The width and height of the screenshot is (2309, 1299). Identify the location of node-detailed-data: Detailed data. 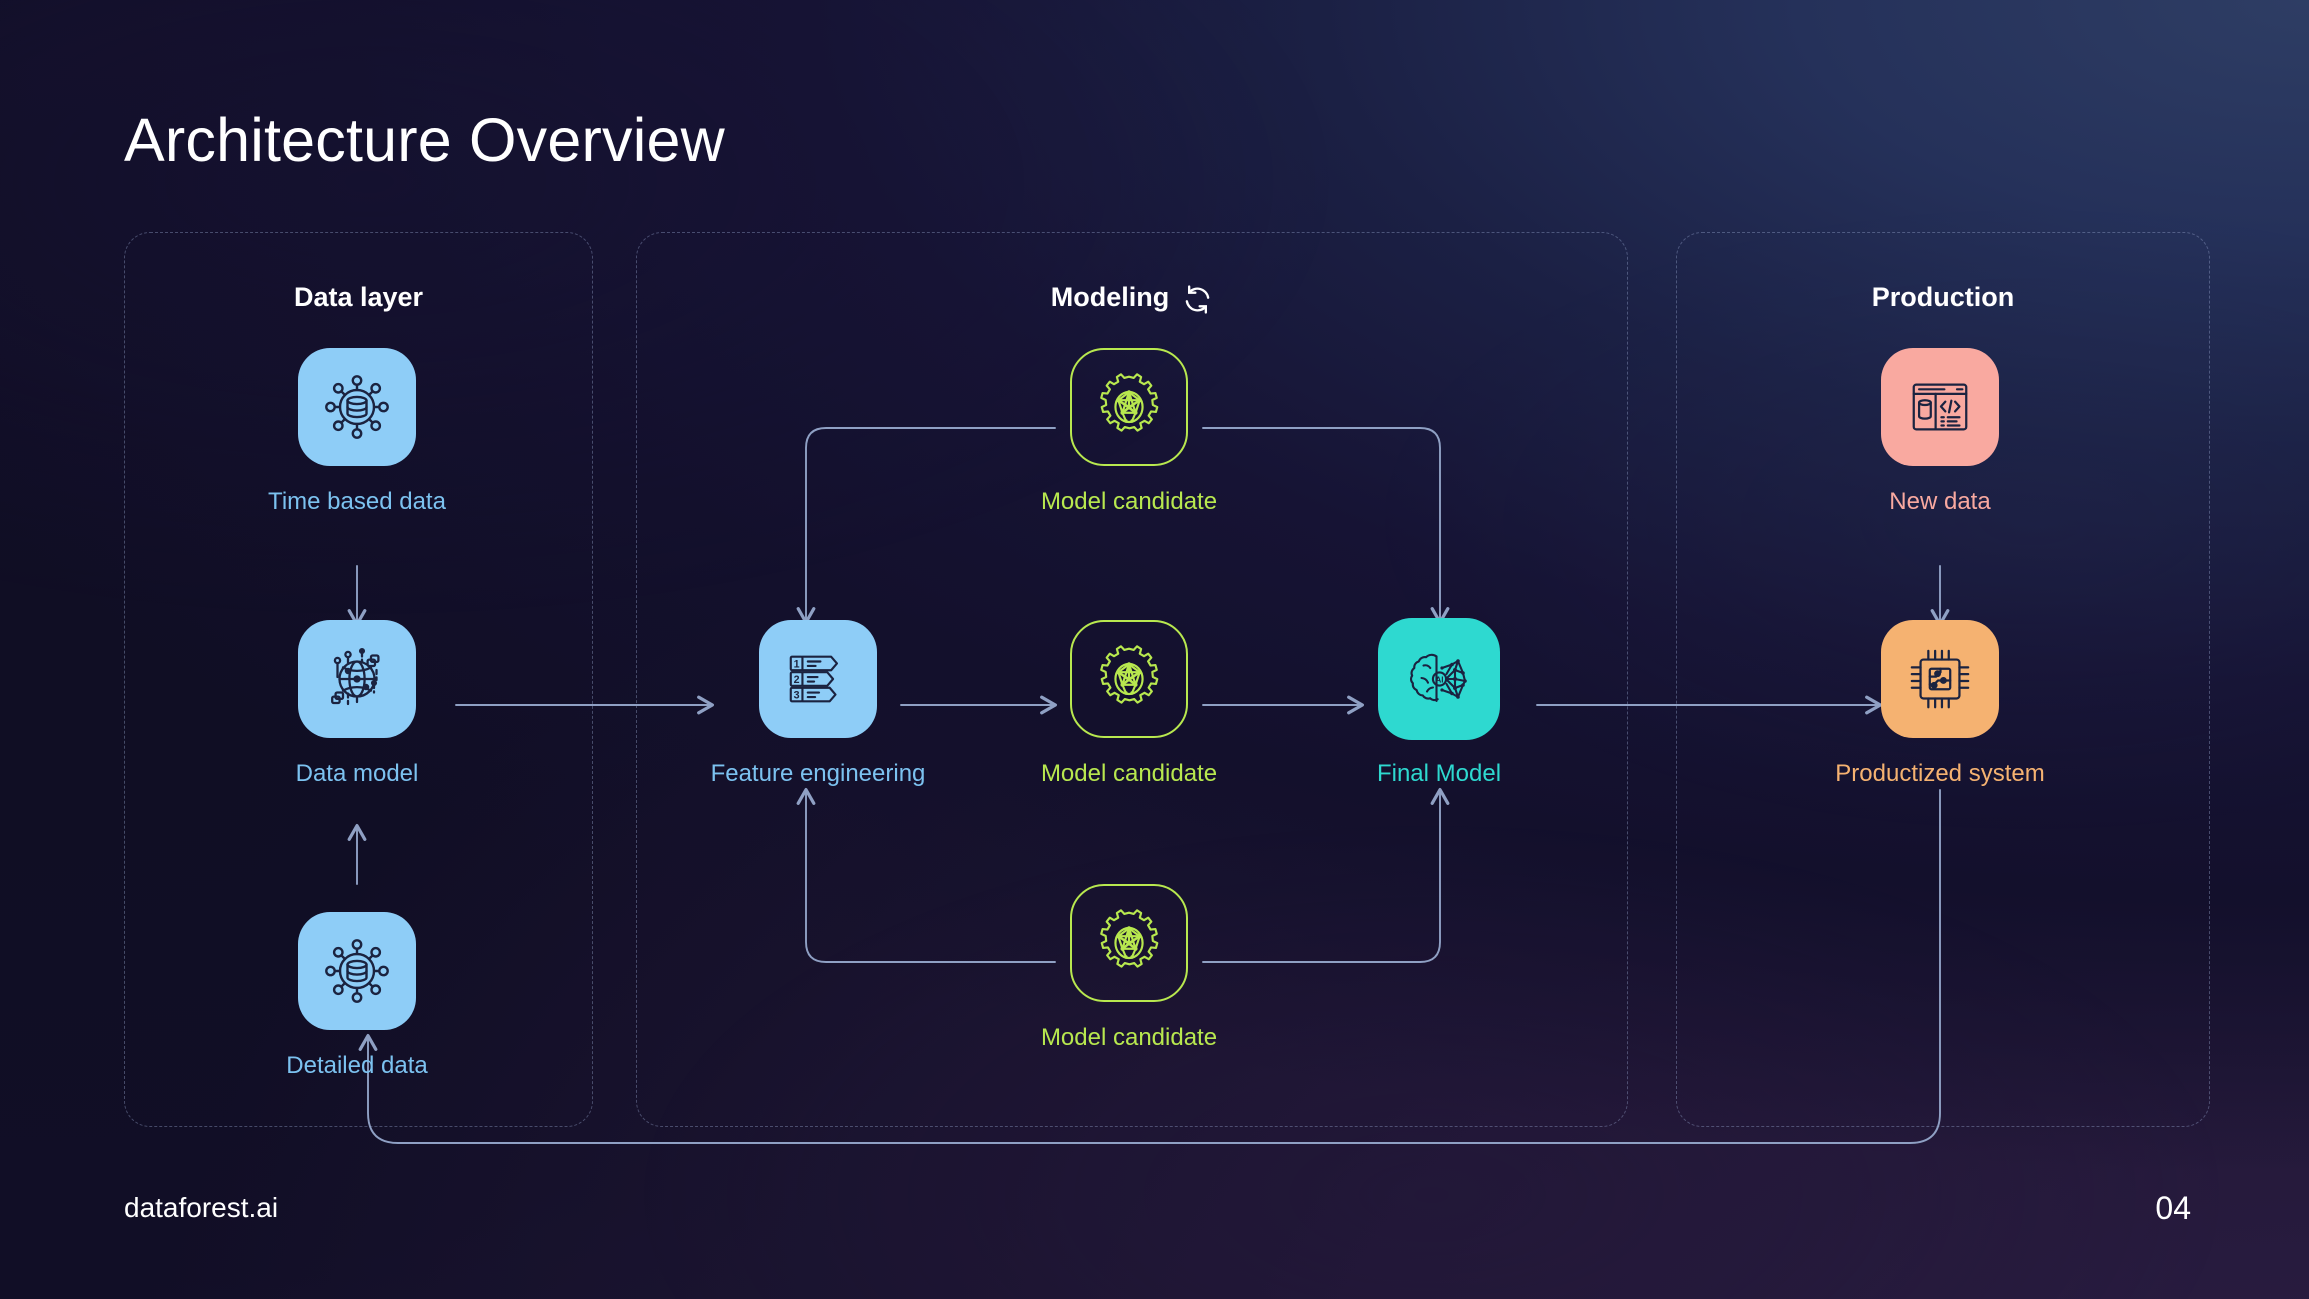
(357, 996).